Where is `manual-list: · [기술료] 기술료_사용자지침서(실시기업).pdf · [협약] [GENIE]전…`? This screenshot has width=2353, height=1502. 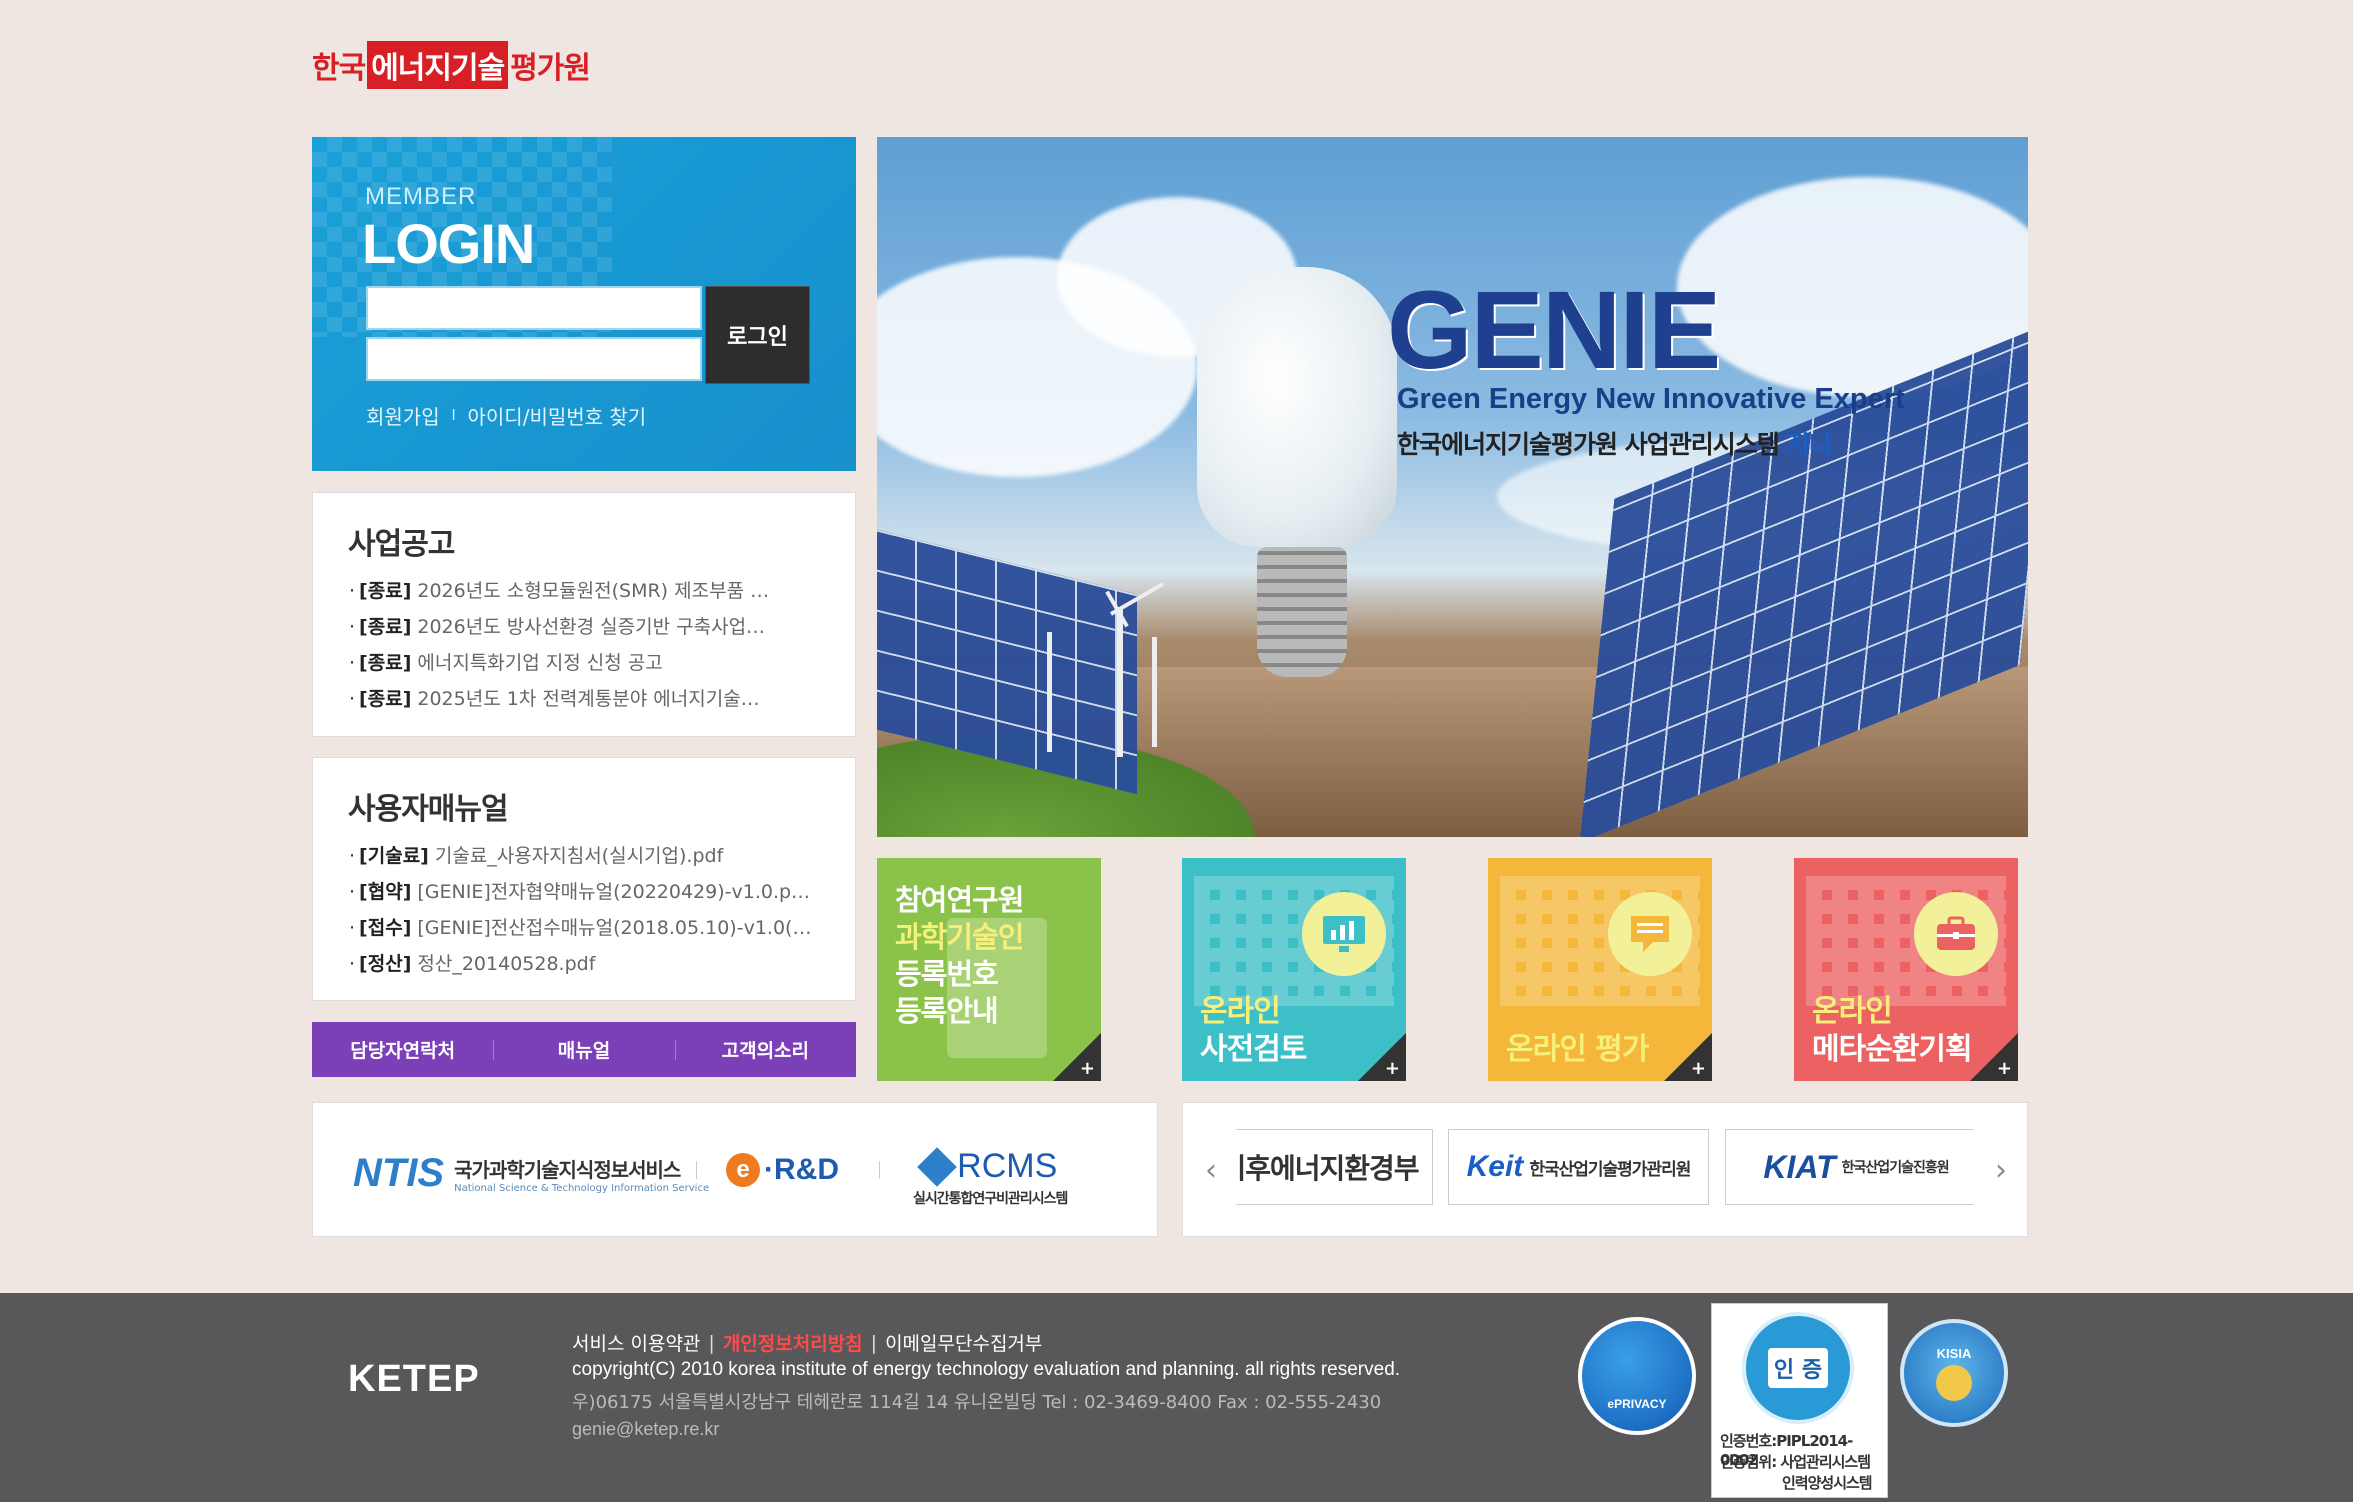 manual-list: · [기술료] 기술료_사용자지침서(실시기업).pdf · [협약] [GENIE]전… is located at coordinates (594, 910).